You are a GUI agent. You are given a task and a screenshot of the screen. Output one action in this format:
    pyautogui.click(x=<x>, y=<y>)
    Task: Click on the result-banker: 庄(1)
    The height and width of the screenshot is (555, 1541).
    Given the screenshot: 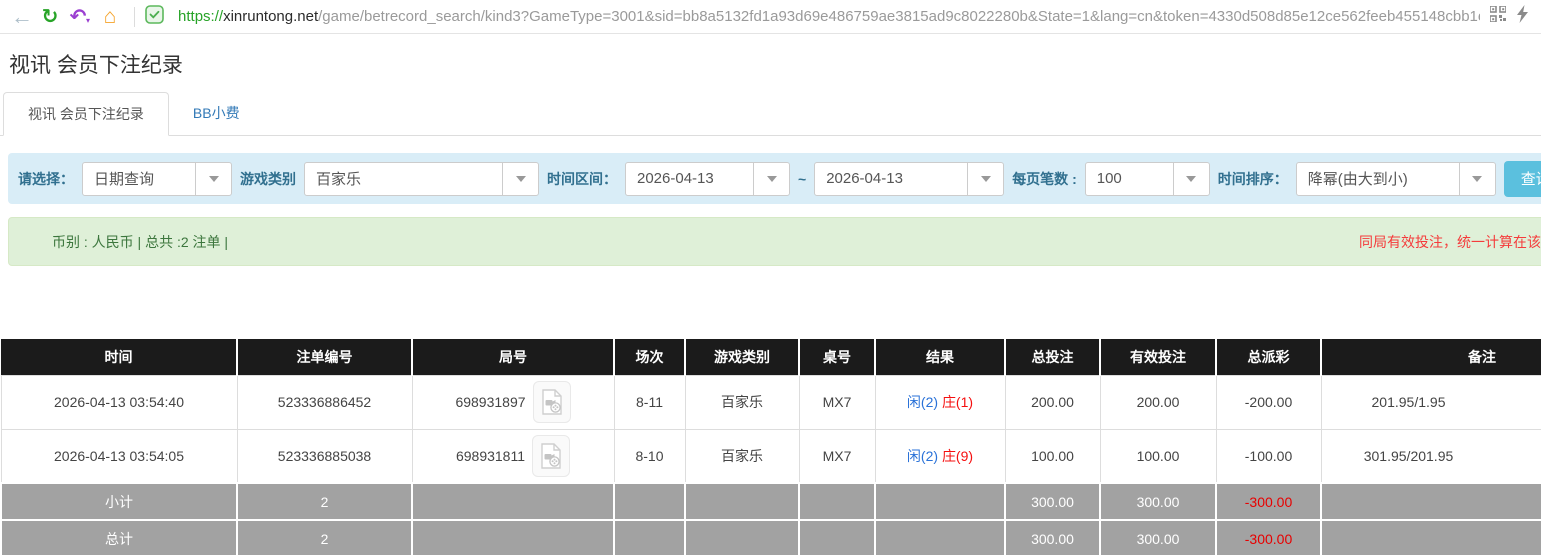 What is the action you would take?
    pyautogui.click(x=957, y=402)
    